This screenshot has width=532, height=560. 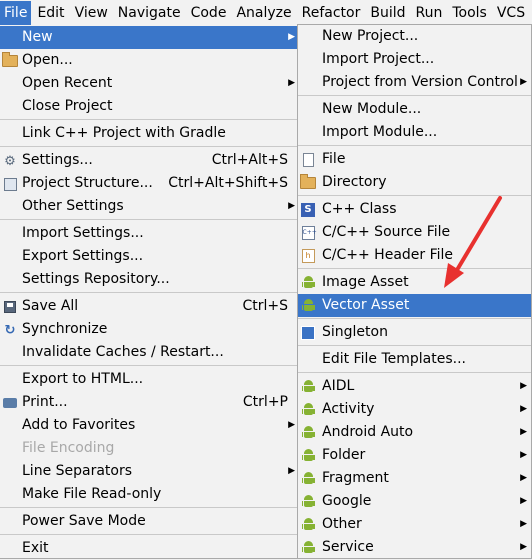 I want to click on file-synchronize: ↻ Synchronize, so click(x=149, y=329).